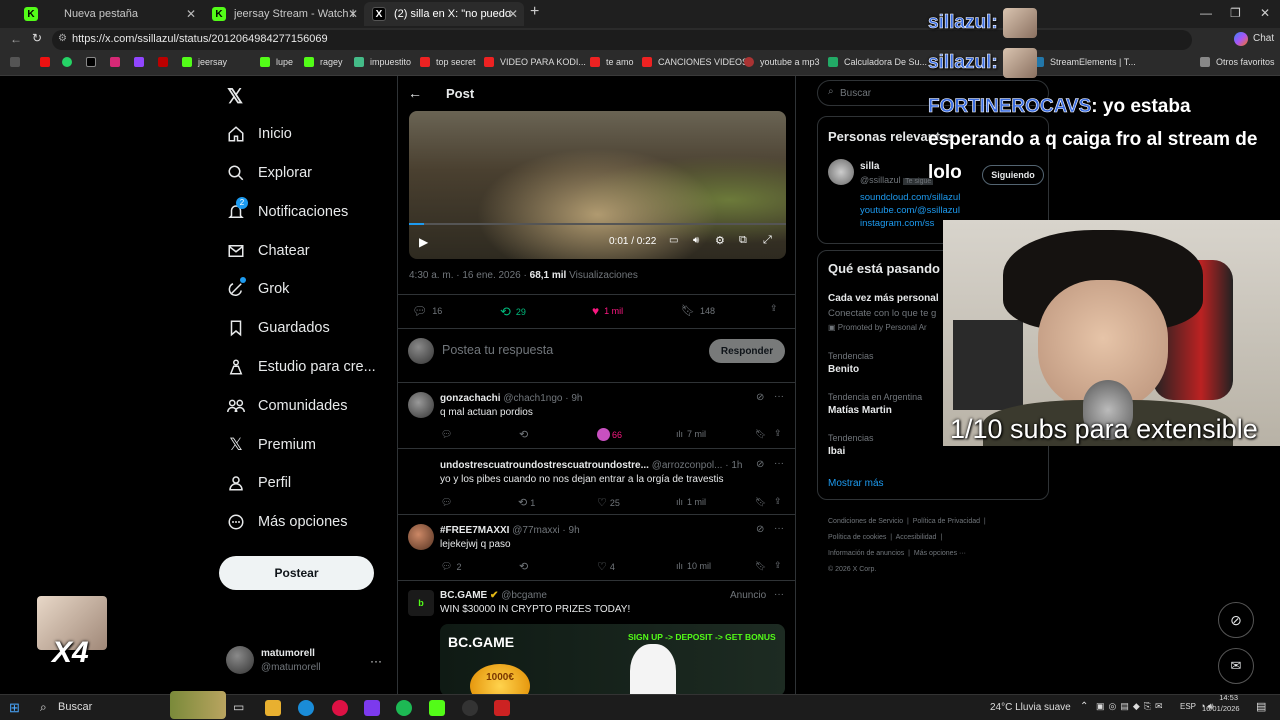 The width and height of the screenshot is (1280, 720). Describe the element at coordinates (782, 62) in the screenshot. I see `bookmark-youtube-mp3: youtube a mp3` at that location.